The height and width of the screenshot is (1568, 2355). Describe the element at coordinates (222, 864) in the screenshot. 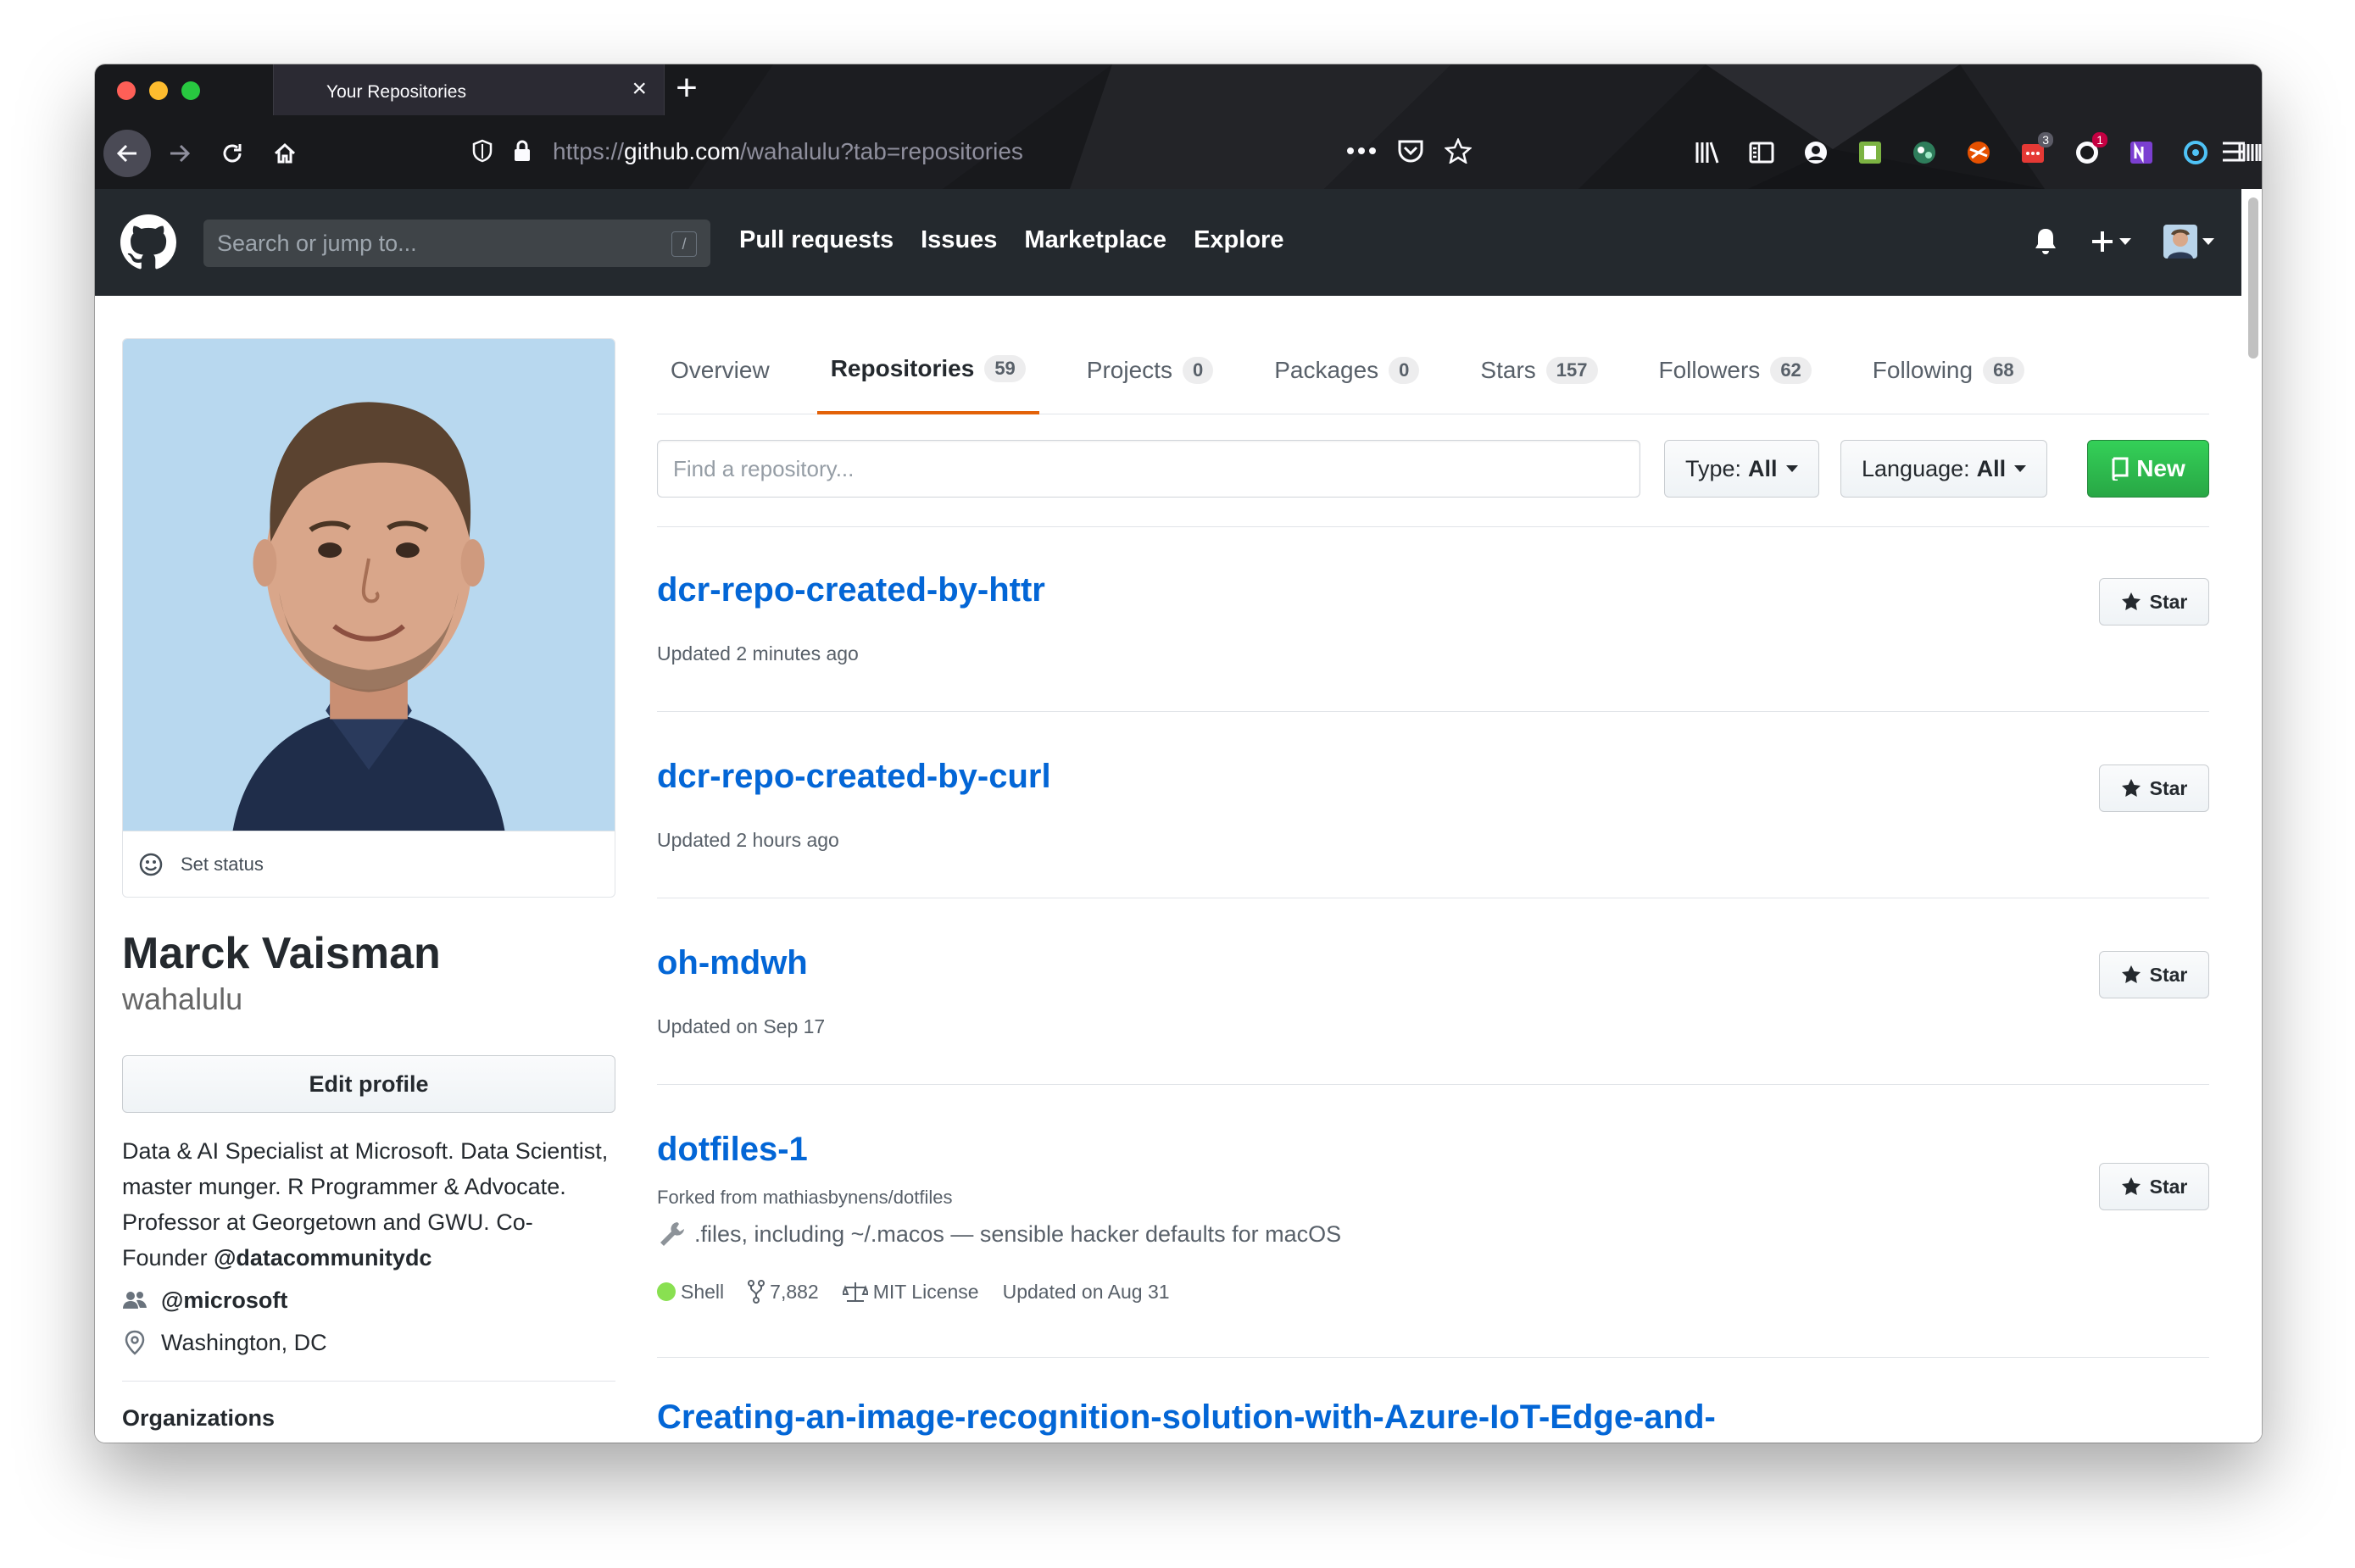

I see `set-status-label: Set status` at that location.